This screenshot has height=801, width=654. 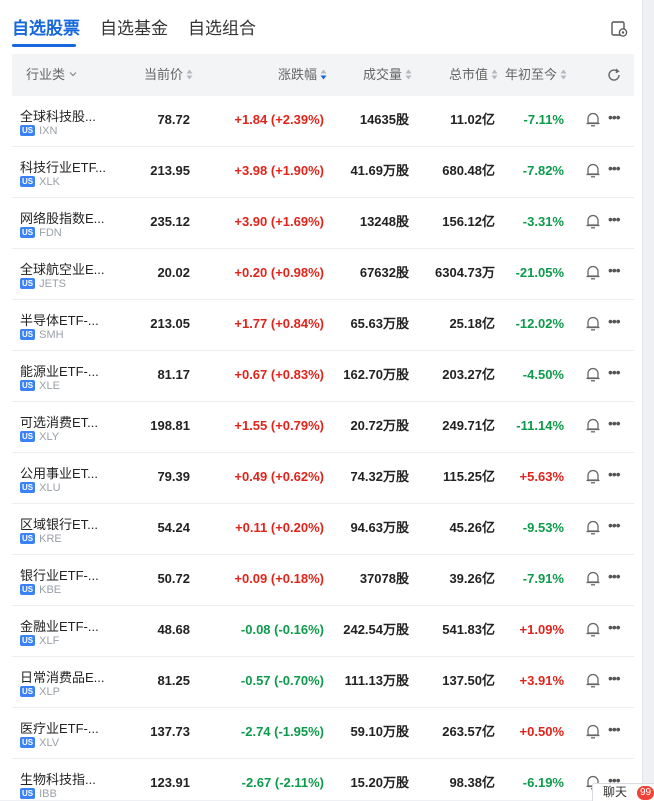 I want to click on ticker-line: US XLE, so click(x=40, y=386).